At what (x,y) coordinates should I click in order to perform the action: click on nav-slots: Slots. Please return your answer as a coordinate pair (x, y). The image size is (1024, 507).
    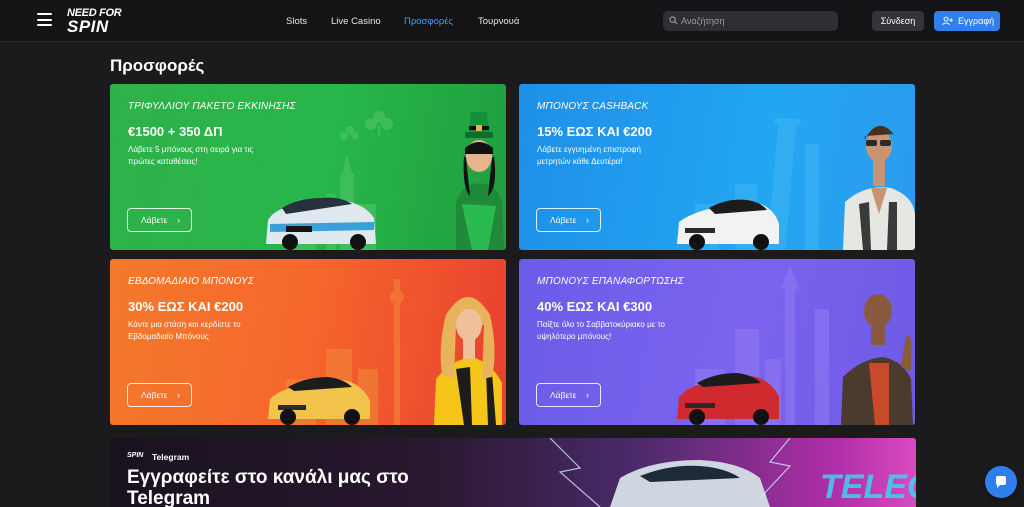
    Looking at the image, I should click on (296, 21).